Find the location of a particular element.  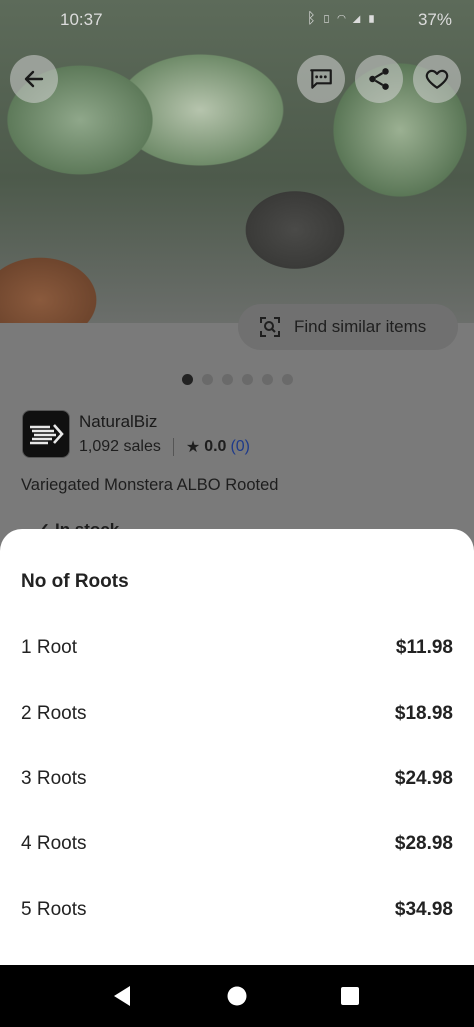

option-price: $28.98 is located at coordinates (423, 843).